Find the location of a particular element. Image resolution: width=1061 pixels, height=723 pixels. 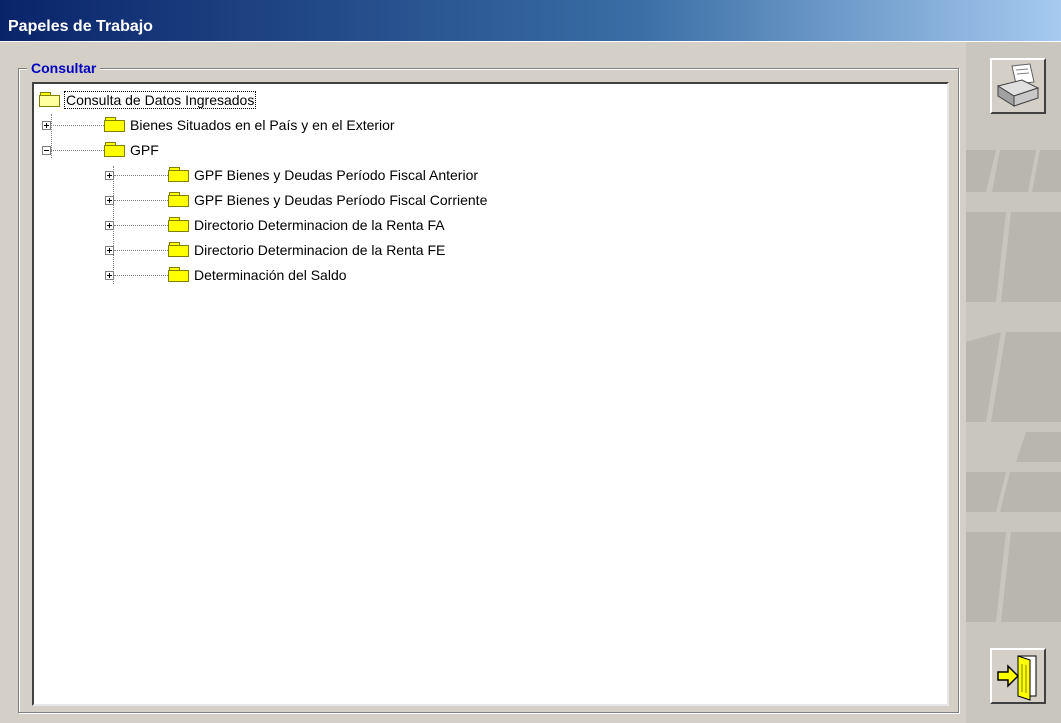

tree-node-label: Consulta de Datos Ingresados is located at coordinates (160, 100).